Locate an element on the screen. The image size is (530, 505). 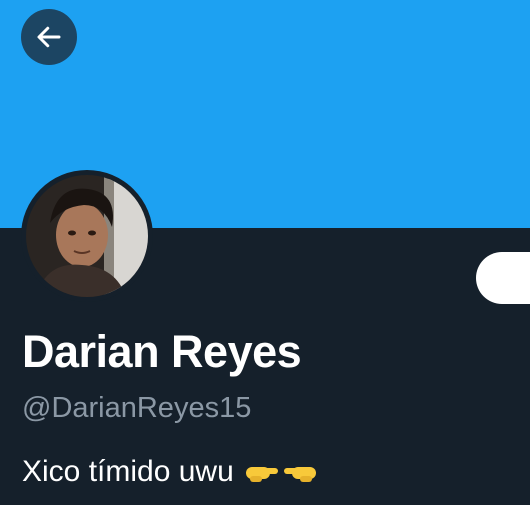
bio: Xico tímido uwu is located at coordinates (170, 472).